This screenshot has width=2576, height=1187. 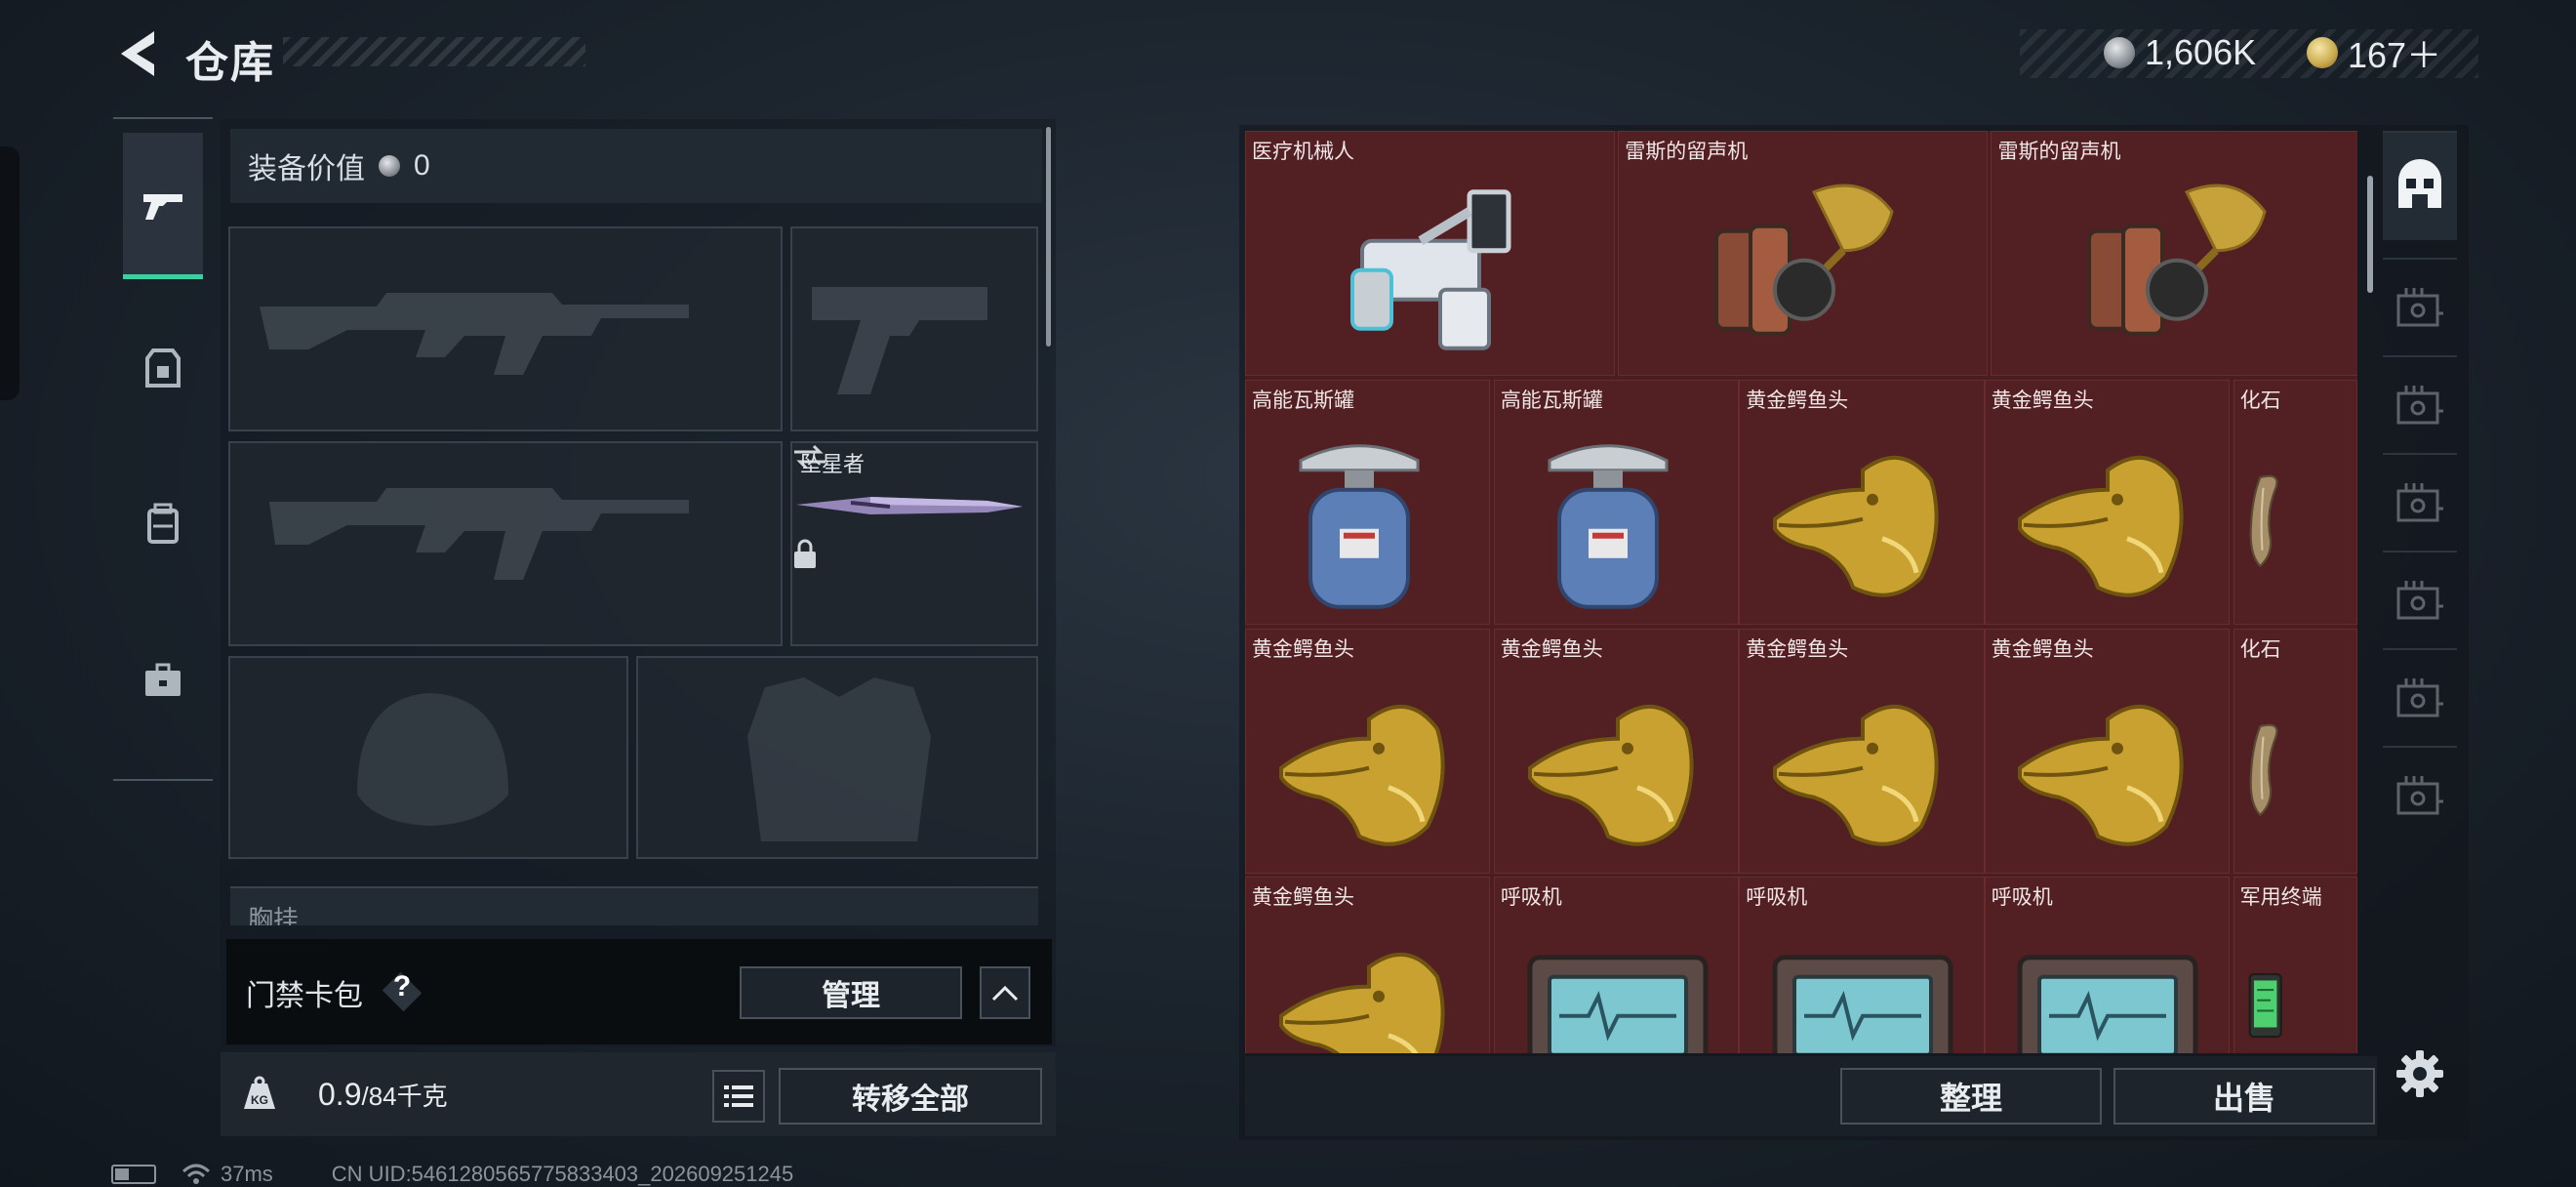 I want to click on rifle-silhouette-icon, so click(x=474, y=334).